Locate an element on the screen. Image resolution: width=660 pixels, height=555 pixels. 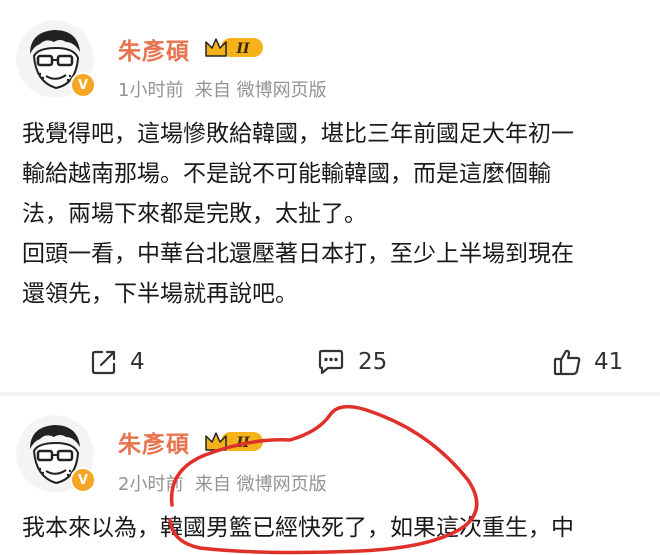
post-meta: 1小时前 来自 微博网页版 is located at coordinates (222, 89).